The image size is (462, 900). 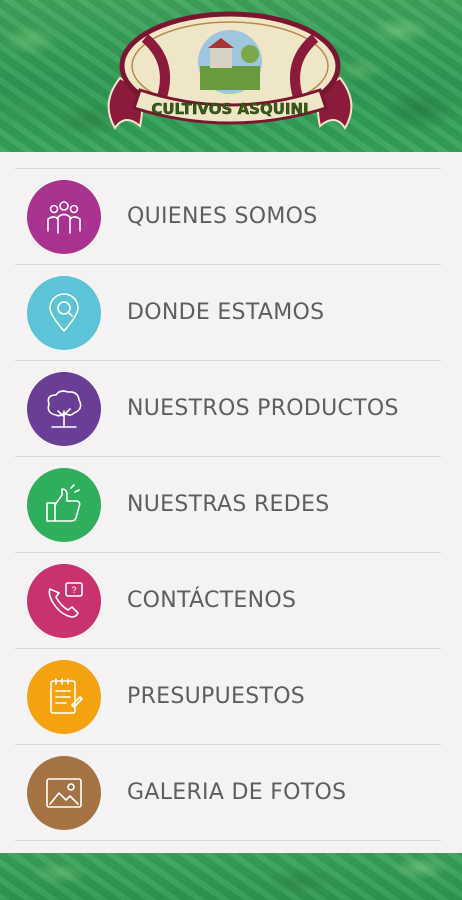 I want to click on menu-item-label: NUESTRAS REDES, so click(x=228, y=504).